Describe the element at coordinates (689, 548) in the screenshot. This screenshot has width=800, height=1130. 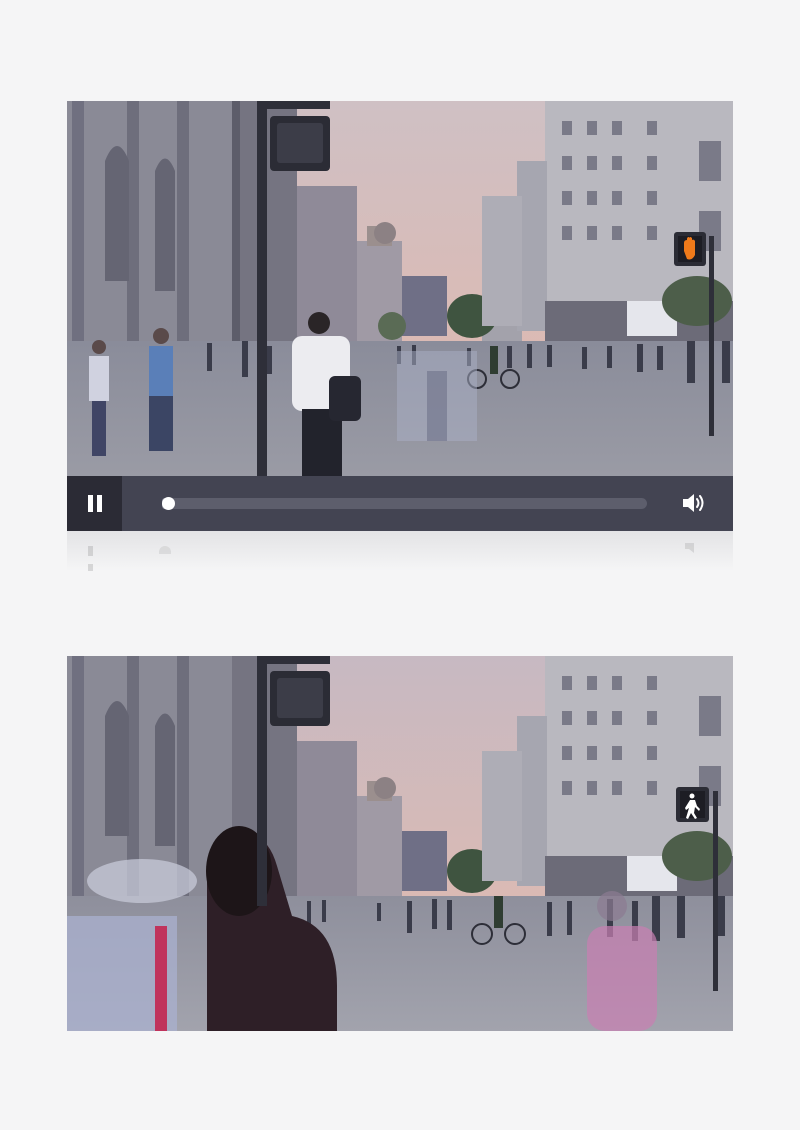
I see `reflection-volume-icon` at that location.